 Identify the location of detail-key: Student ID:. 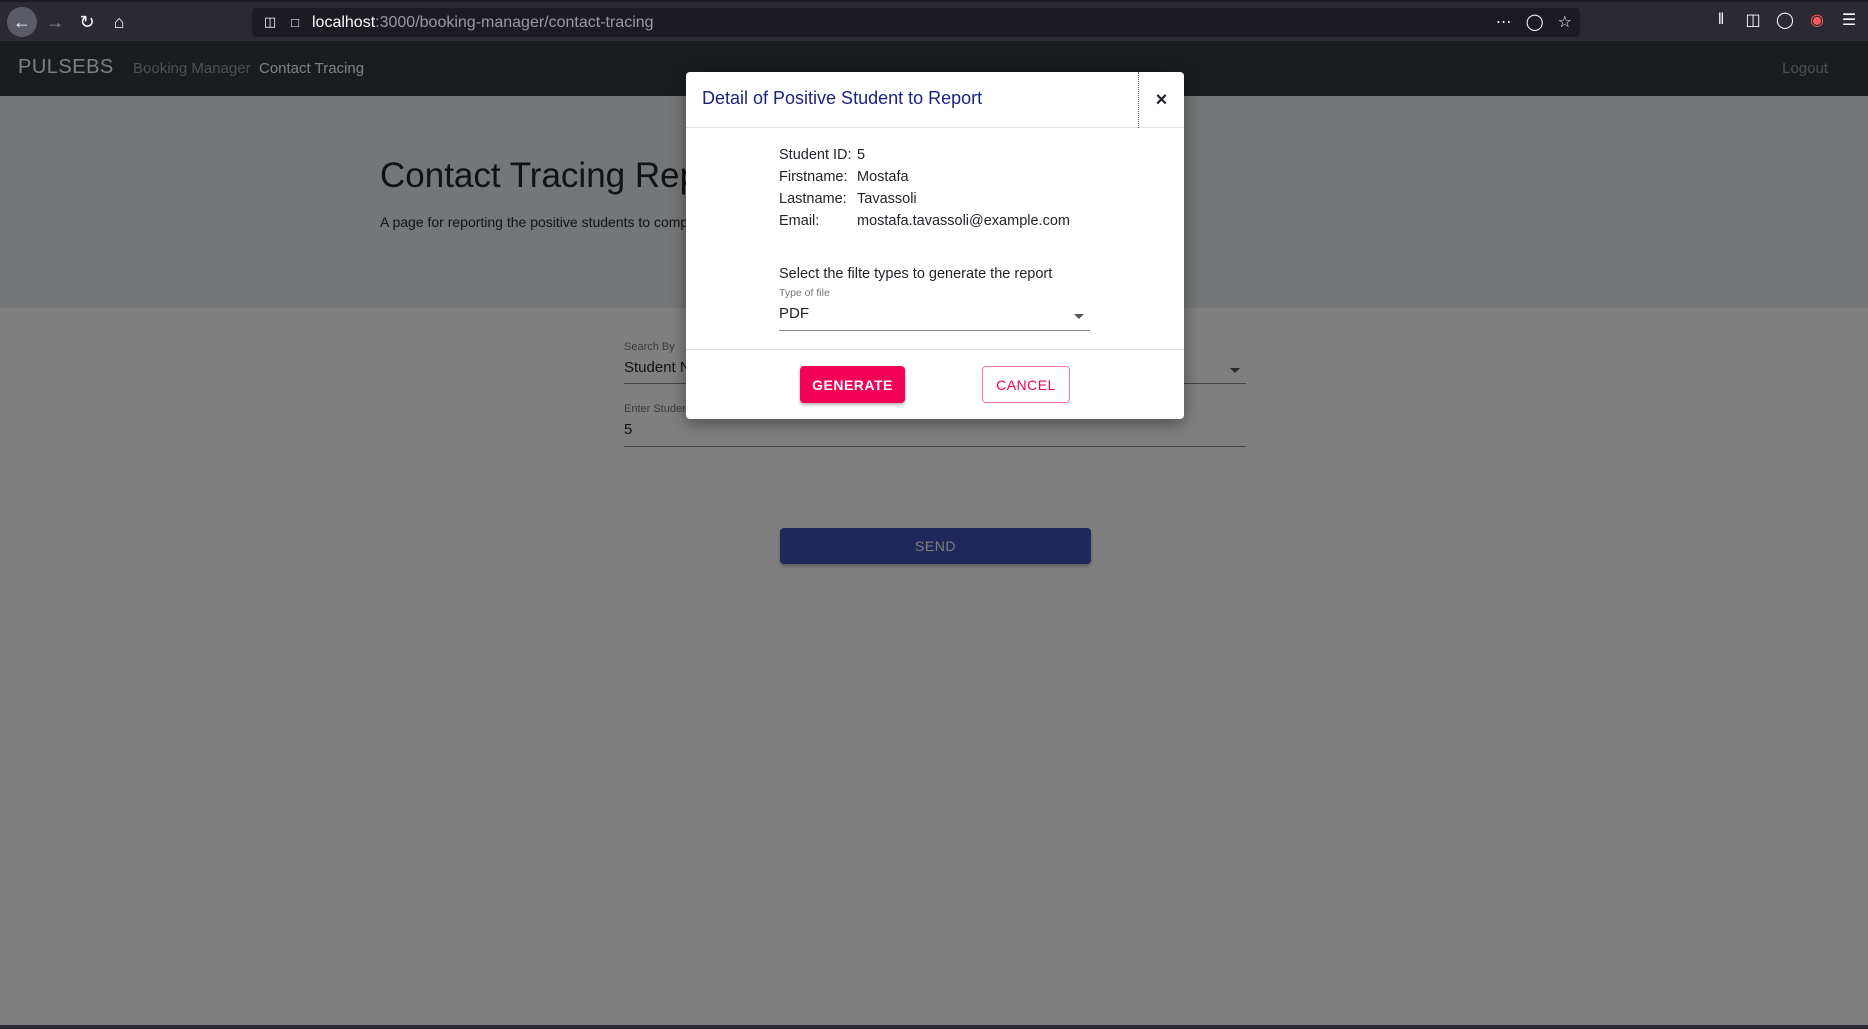
(815, 155).